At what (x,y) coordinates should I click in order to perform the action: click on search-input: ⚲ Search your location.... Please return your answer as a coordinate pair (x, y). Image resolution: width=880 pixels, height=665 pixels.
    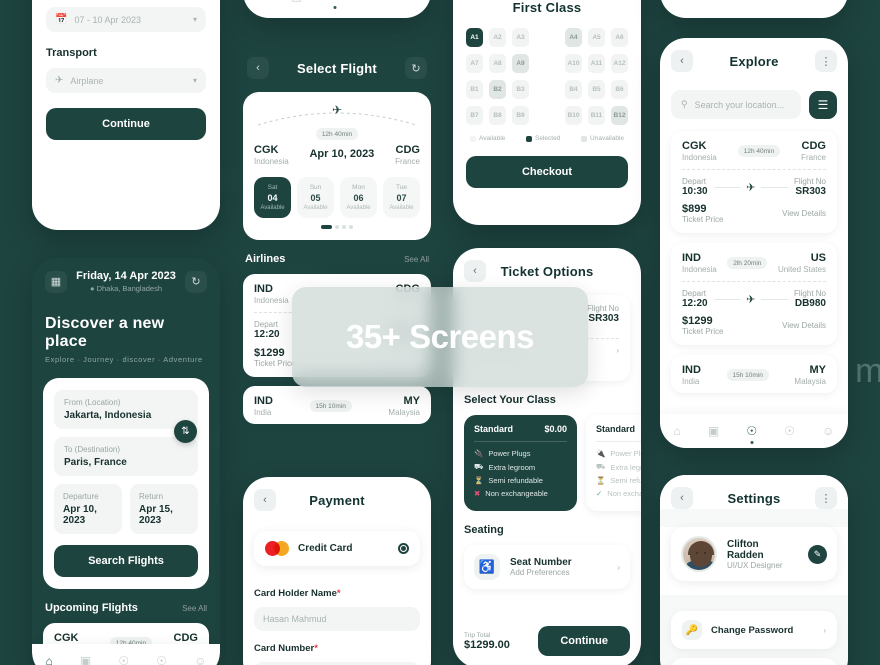
    Looking at the image, I should click on (736, 104).